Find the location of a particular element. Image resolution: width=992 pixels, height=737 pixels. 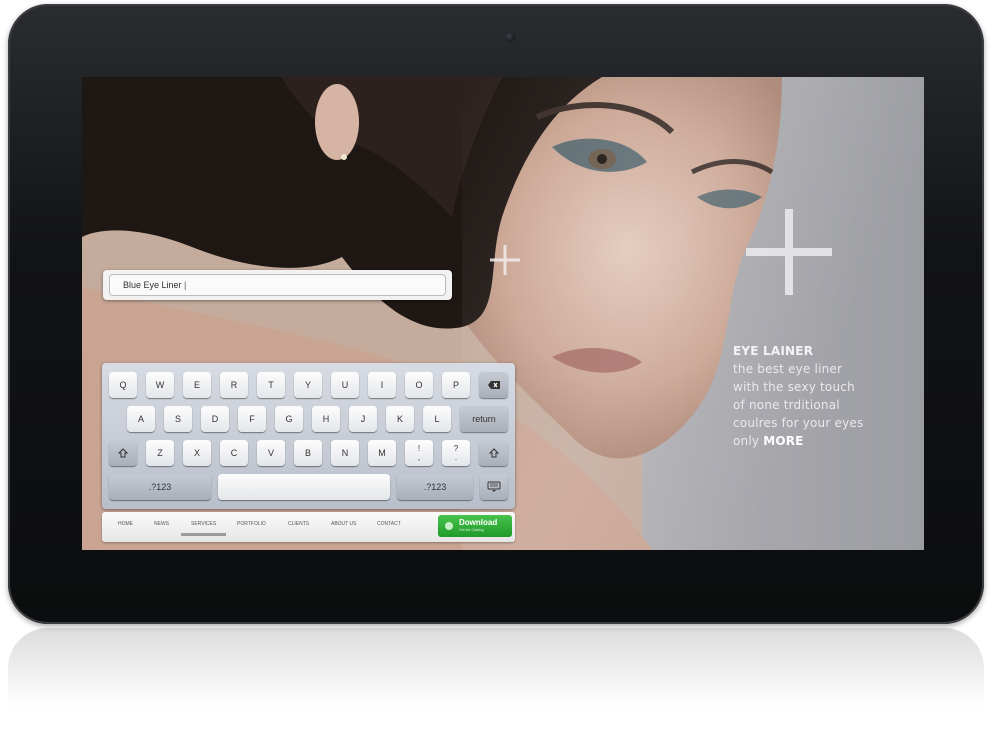

key-d: D is located at coordinates (215, 419).